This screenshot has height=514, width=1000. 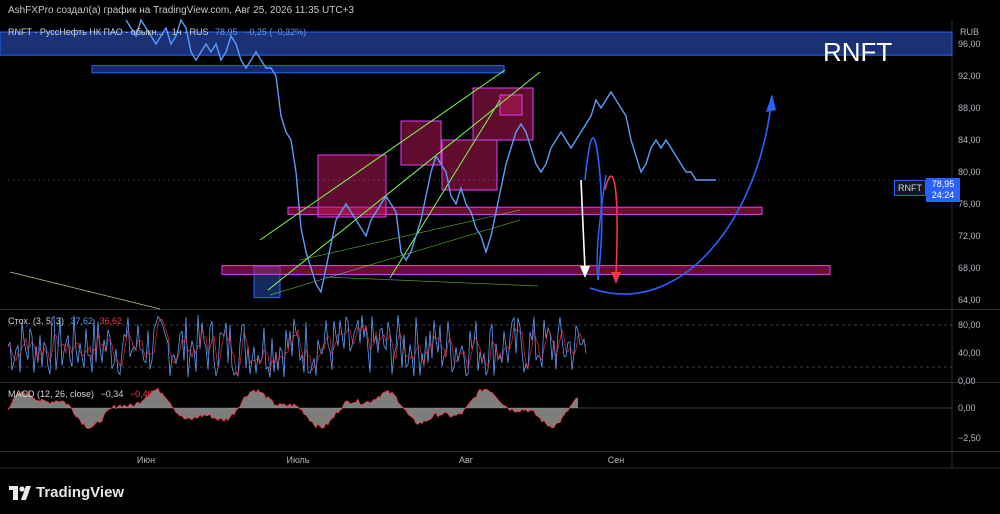 I want to click on price-tag: 78,95 24:24, so click(x=943, y=190).